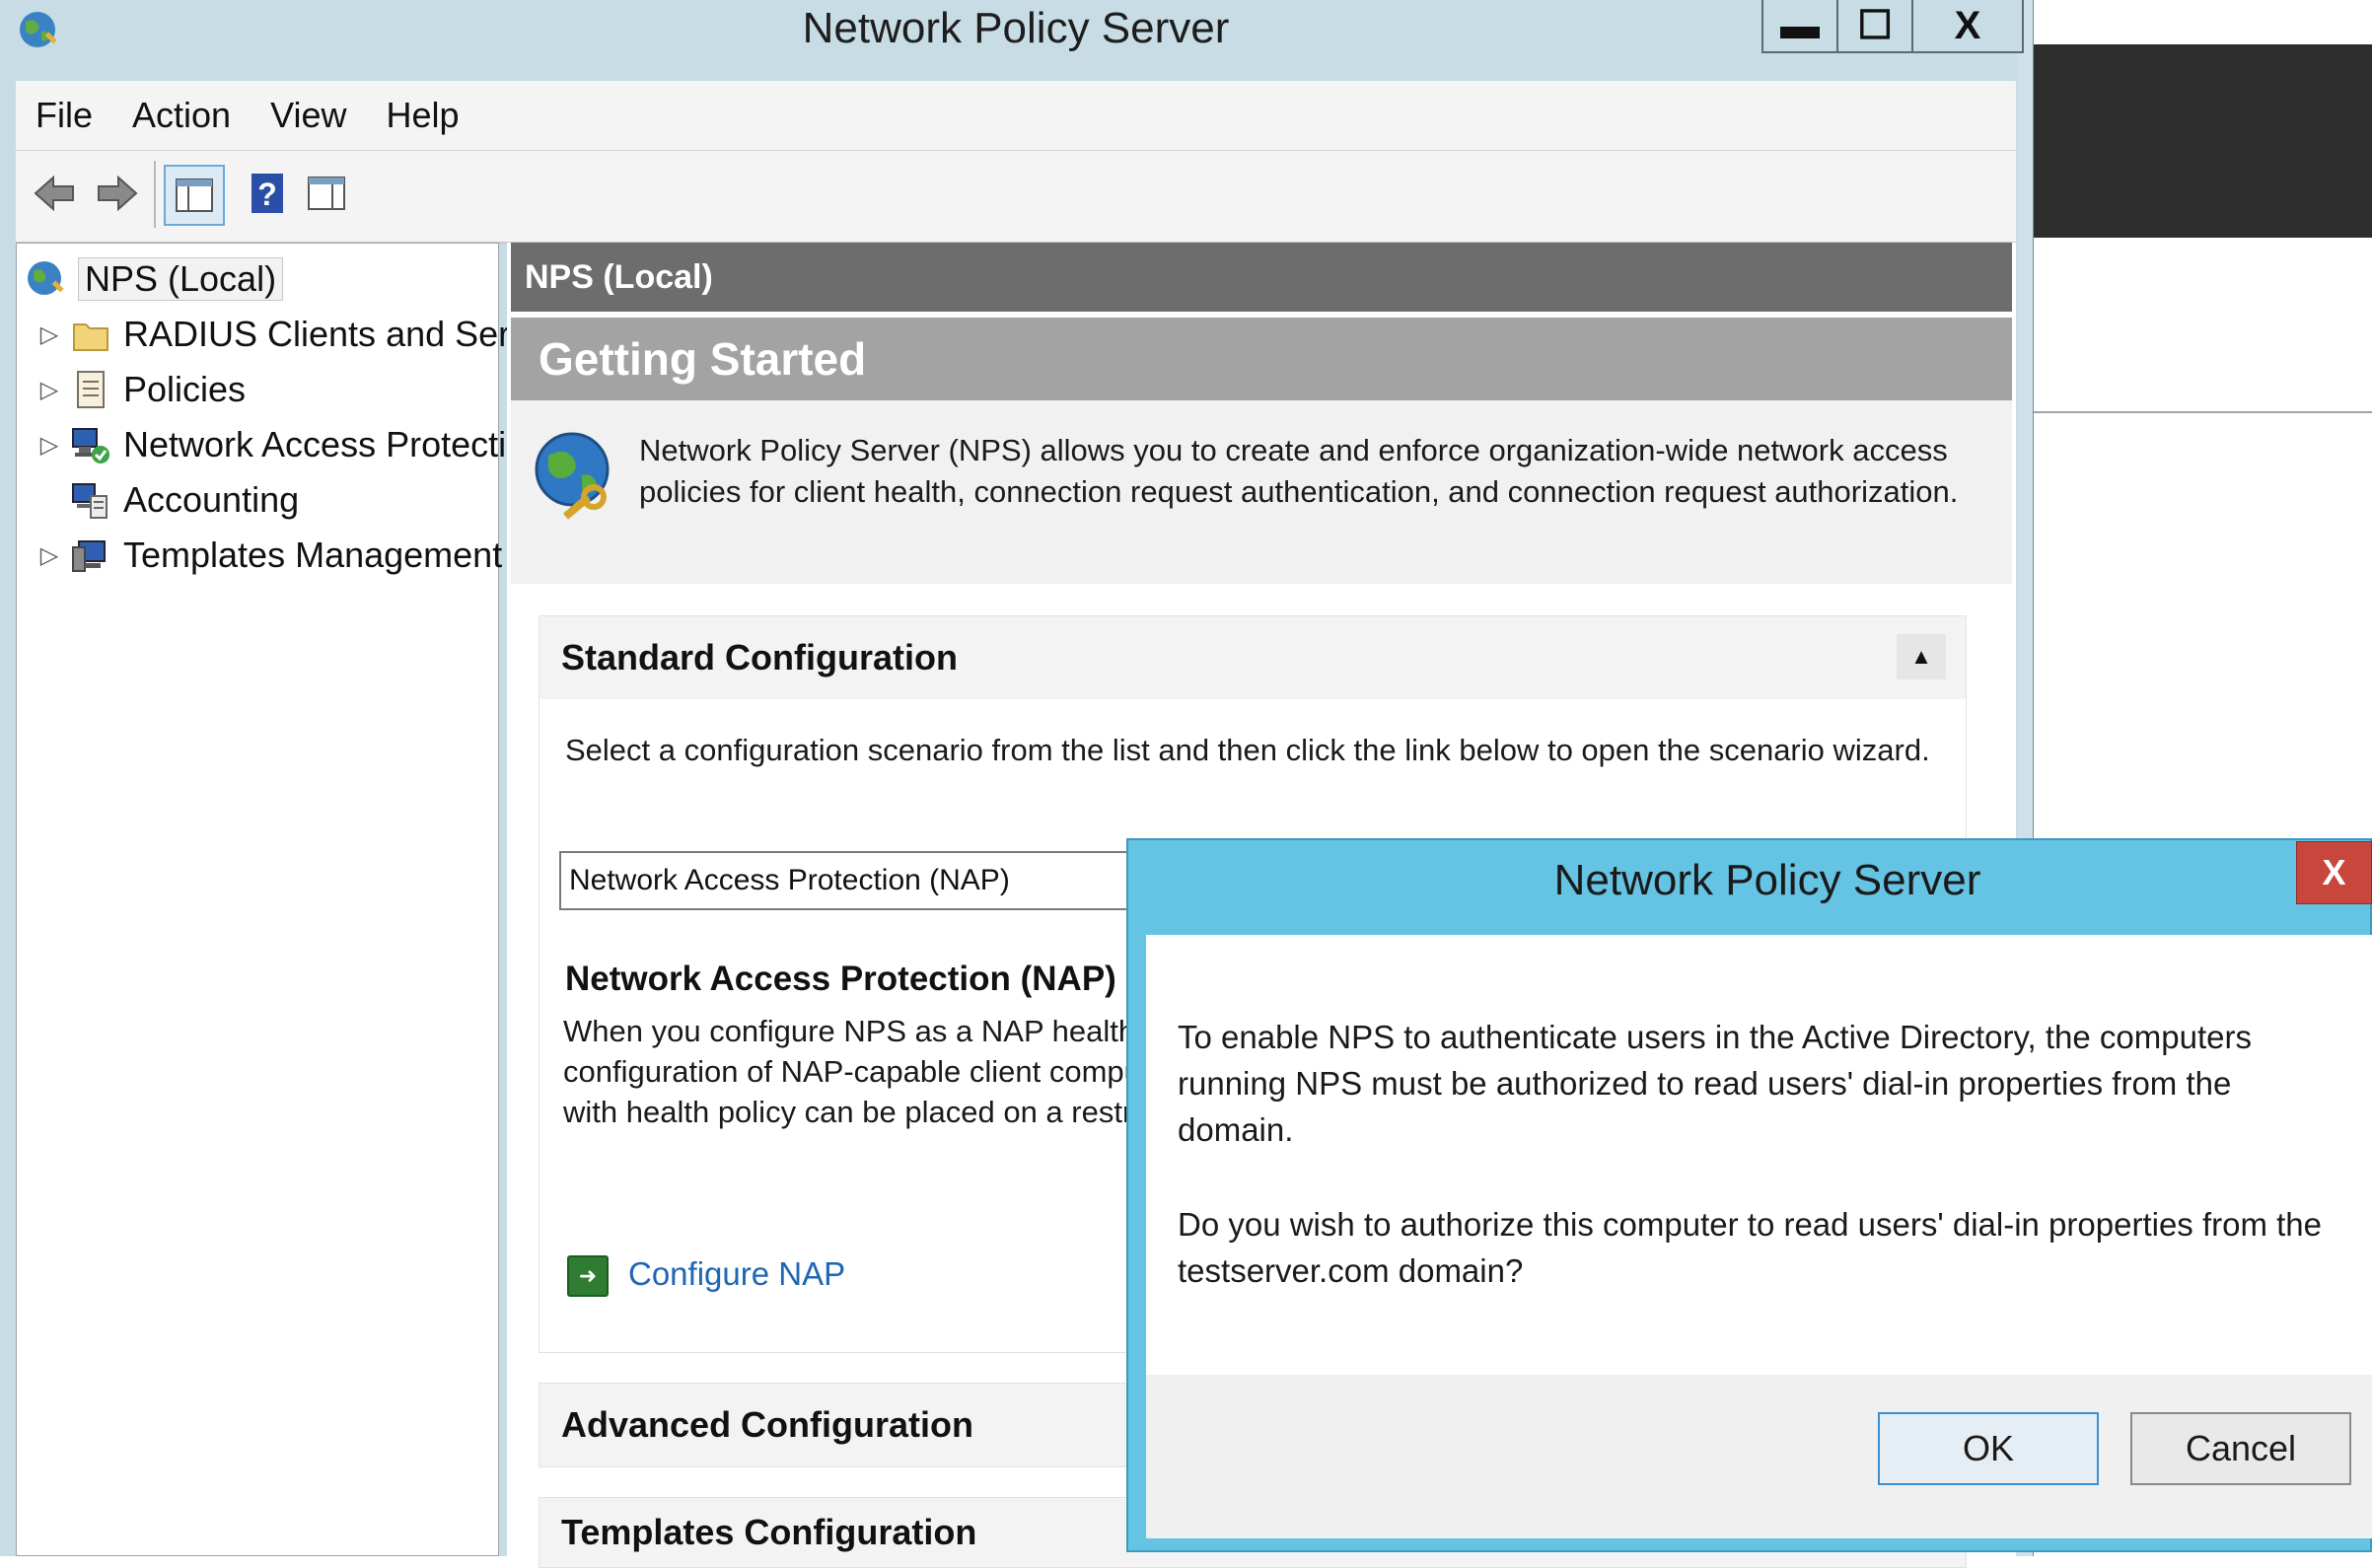 This screenshot has width=2372, height=1568. What do you see at coordinates (767, 1424) in the screenshot?
I see `advanced-configuration-title: Advanced Configuration` at bounding box center [767, 1424].